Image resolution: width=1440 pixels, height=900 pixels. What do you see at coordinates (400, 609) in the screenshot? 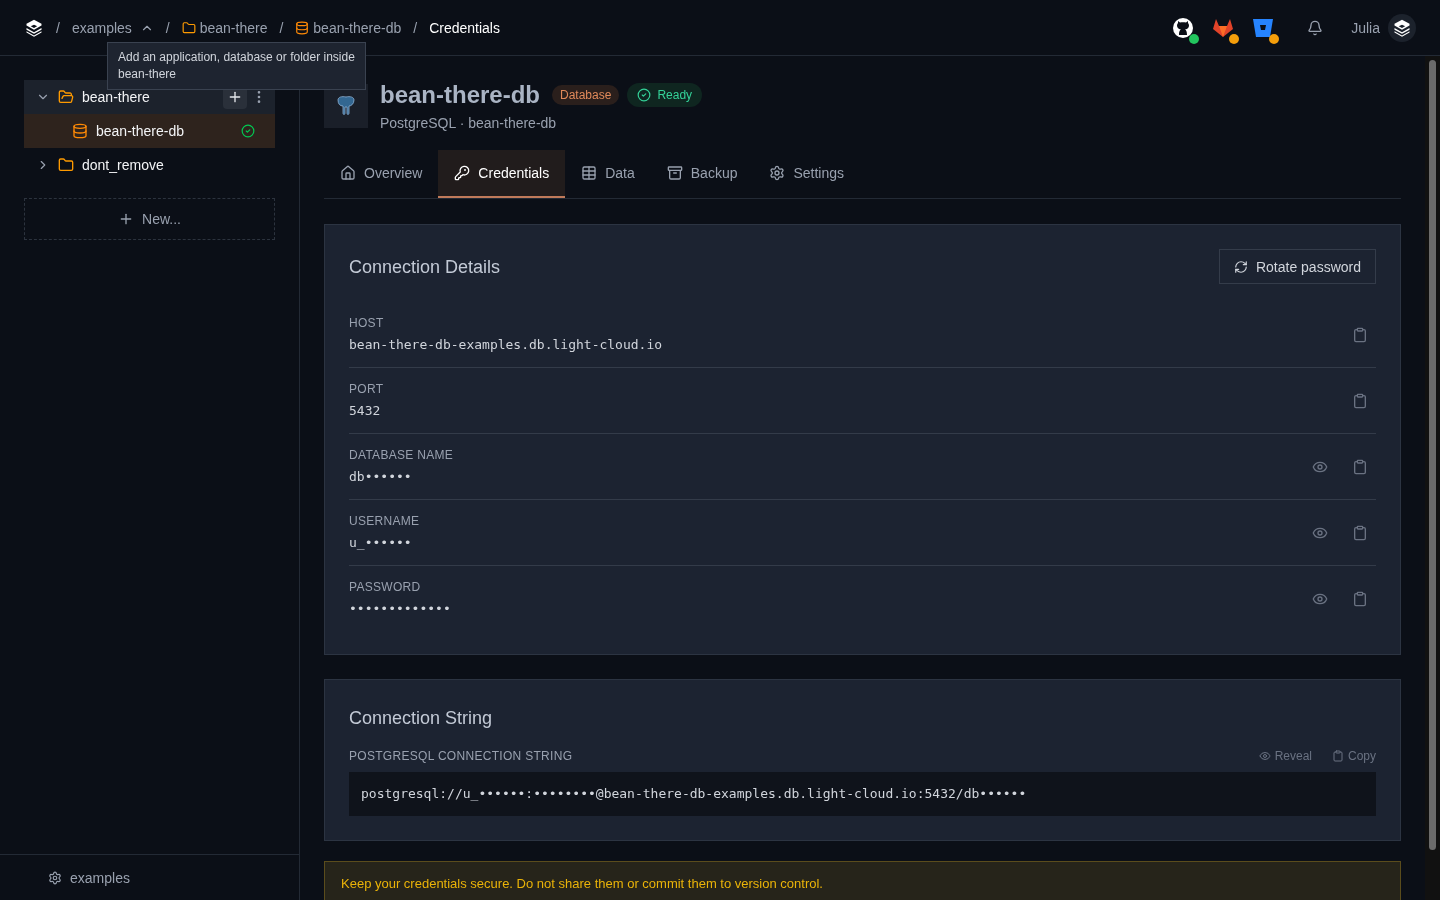
I see `field-value: •••••••••••••` at bounding box center [400, 609].